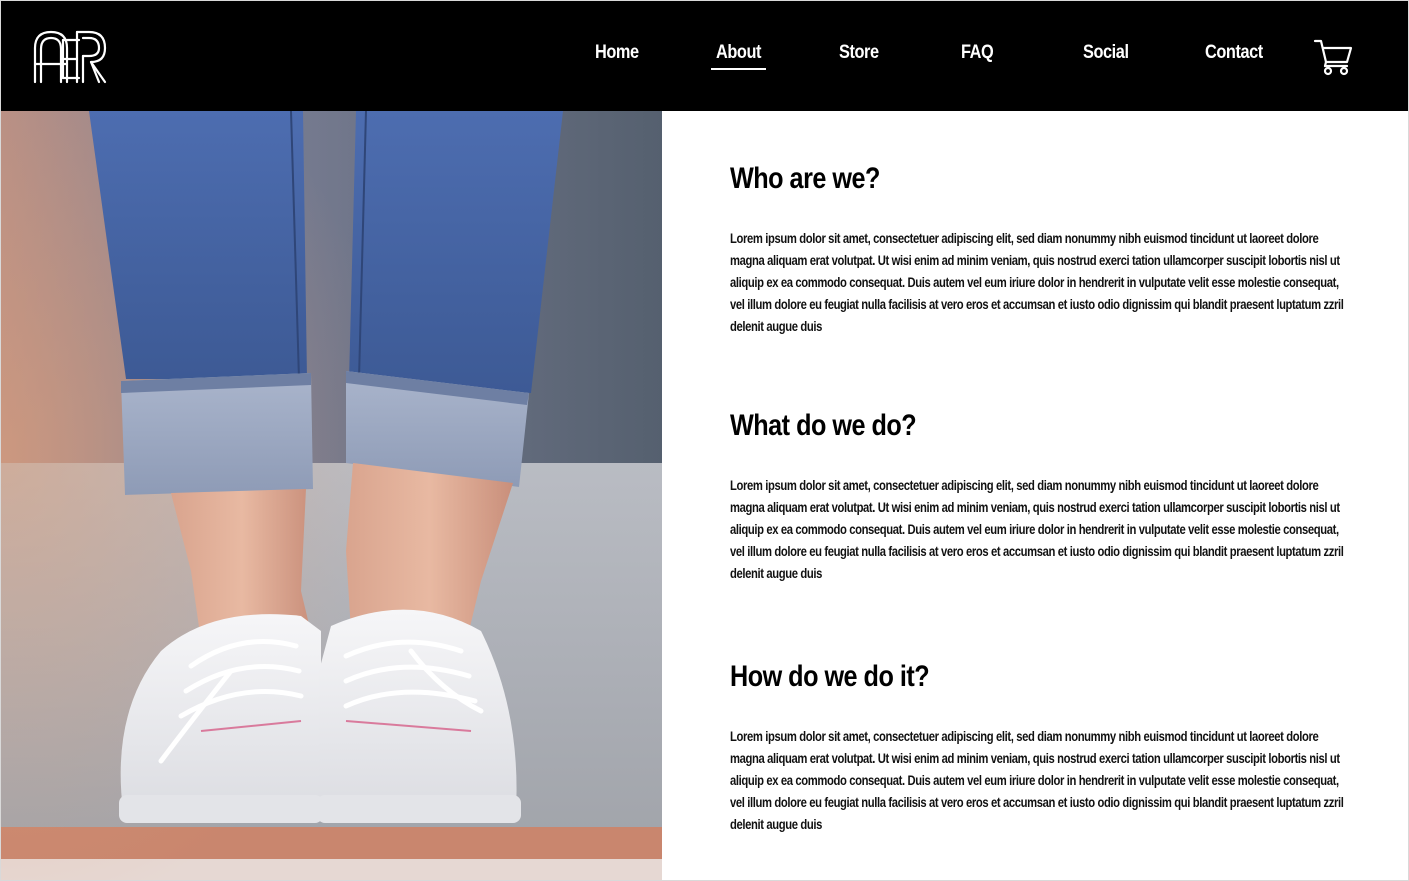 This screenshot has height=881, width=1409. I want to click on shopping-cart-icon, so click(1333, 57).